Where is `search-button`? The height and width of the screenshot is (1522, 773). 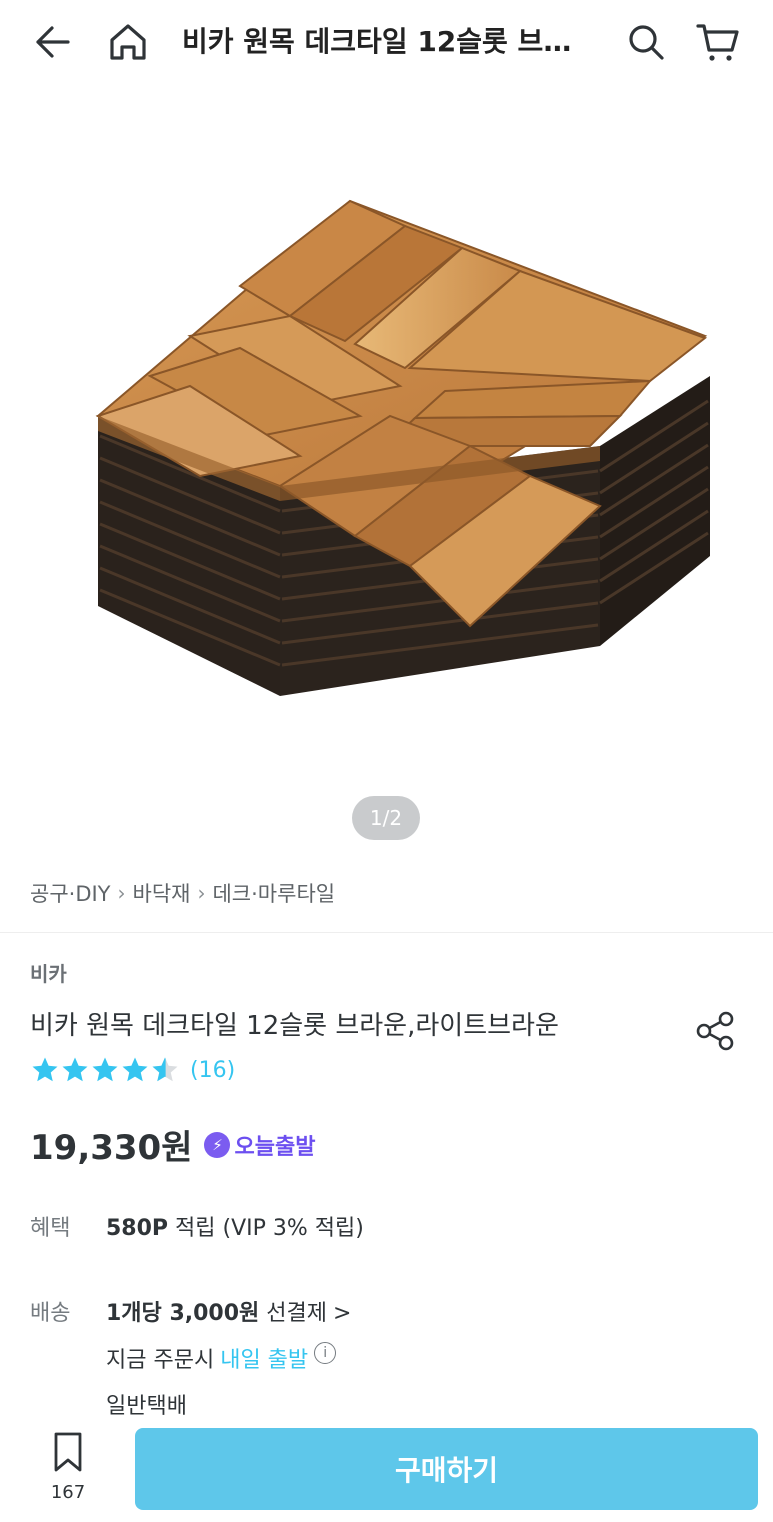
search-button is located at coordinates (646, 42).